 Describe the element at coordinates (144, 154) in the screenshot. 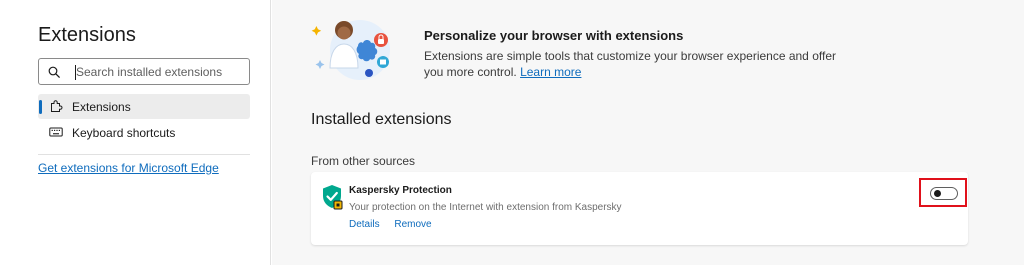

I see `sidebar-divider` at that location.